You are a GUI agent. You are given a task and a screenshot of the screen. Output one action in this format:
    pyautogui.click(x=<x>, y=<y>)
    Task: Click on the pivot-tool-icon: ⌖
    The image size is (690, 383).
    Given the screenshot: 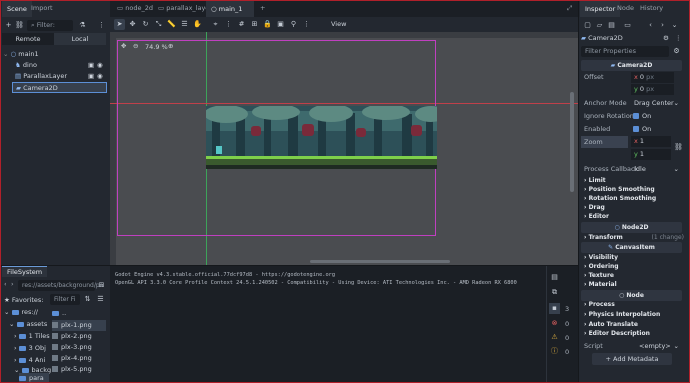 What is the action you would take?
    pyautogui.click(x=215, y=24)
    